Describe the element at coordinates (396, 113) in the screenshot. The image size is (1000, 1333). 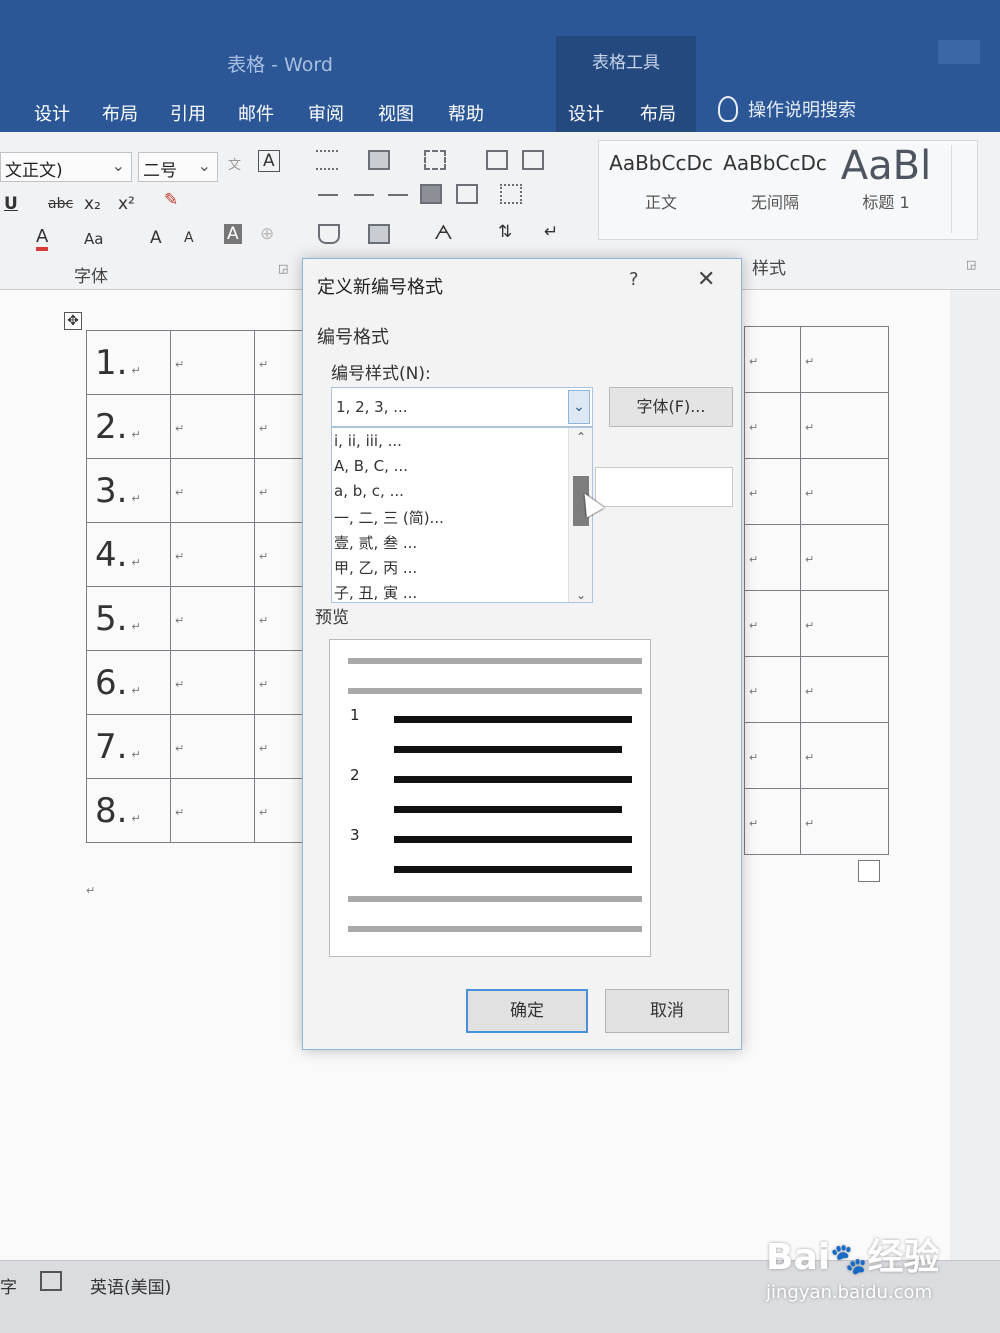
I see `tab-view: 视图` at that location.